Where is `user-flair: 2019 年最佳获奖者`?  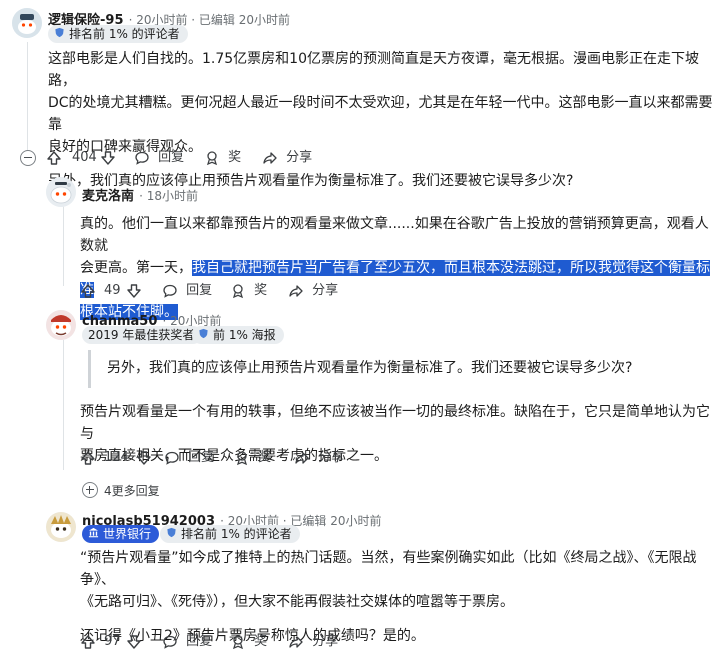
user-flair: 2019 年最佳获奖者 is located at coordinates (142, 335).